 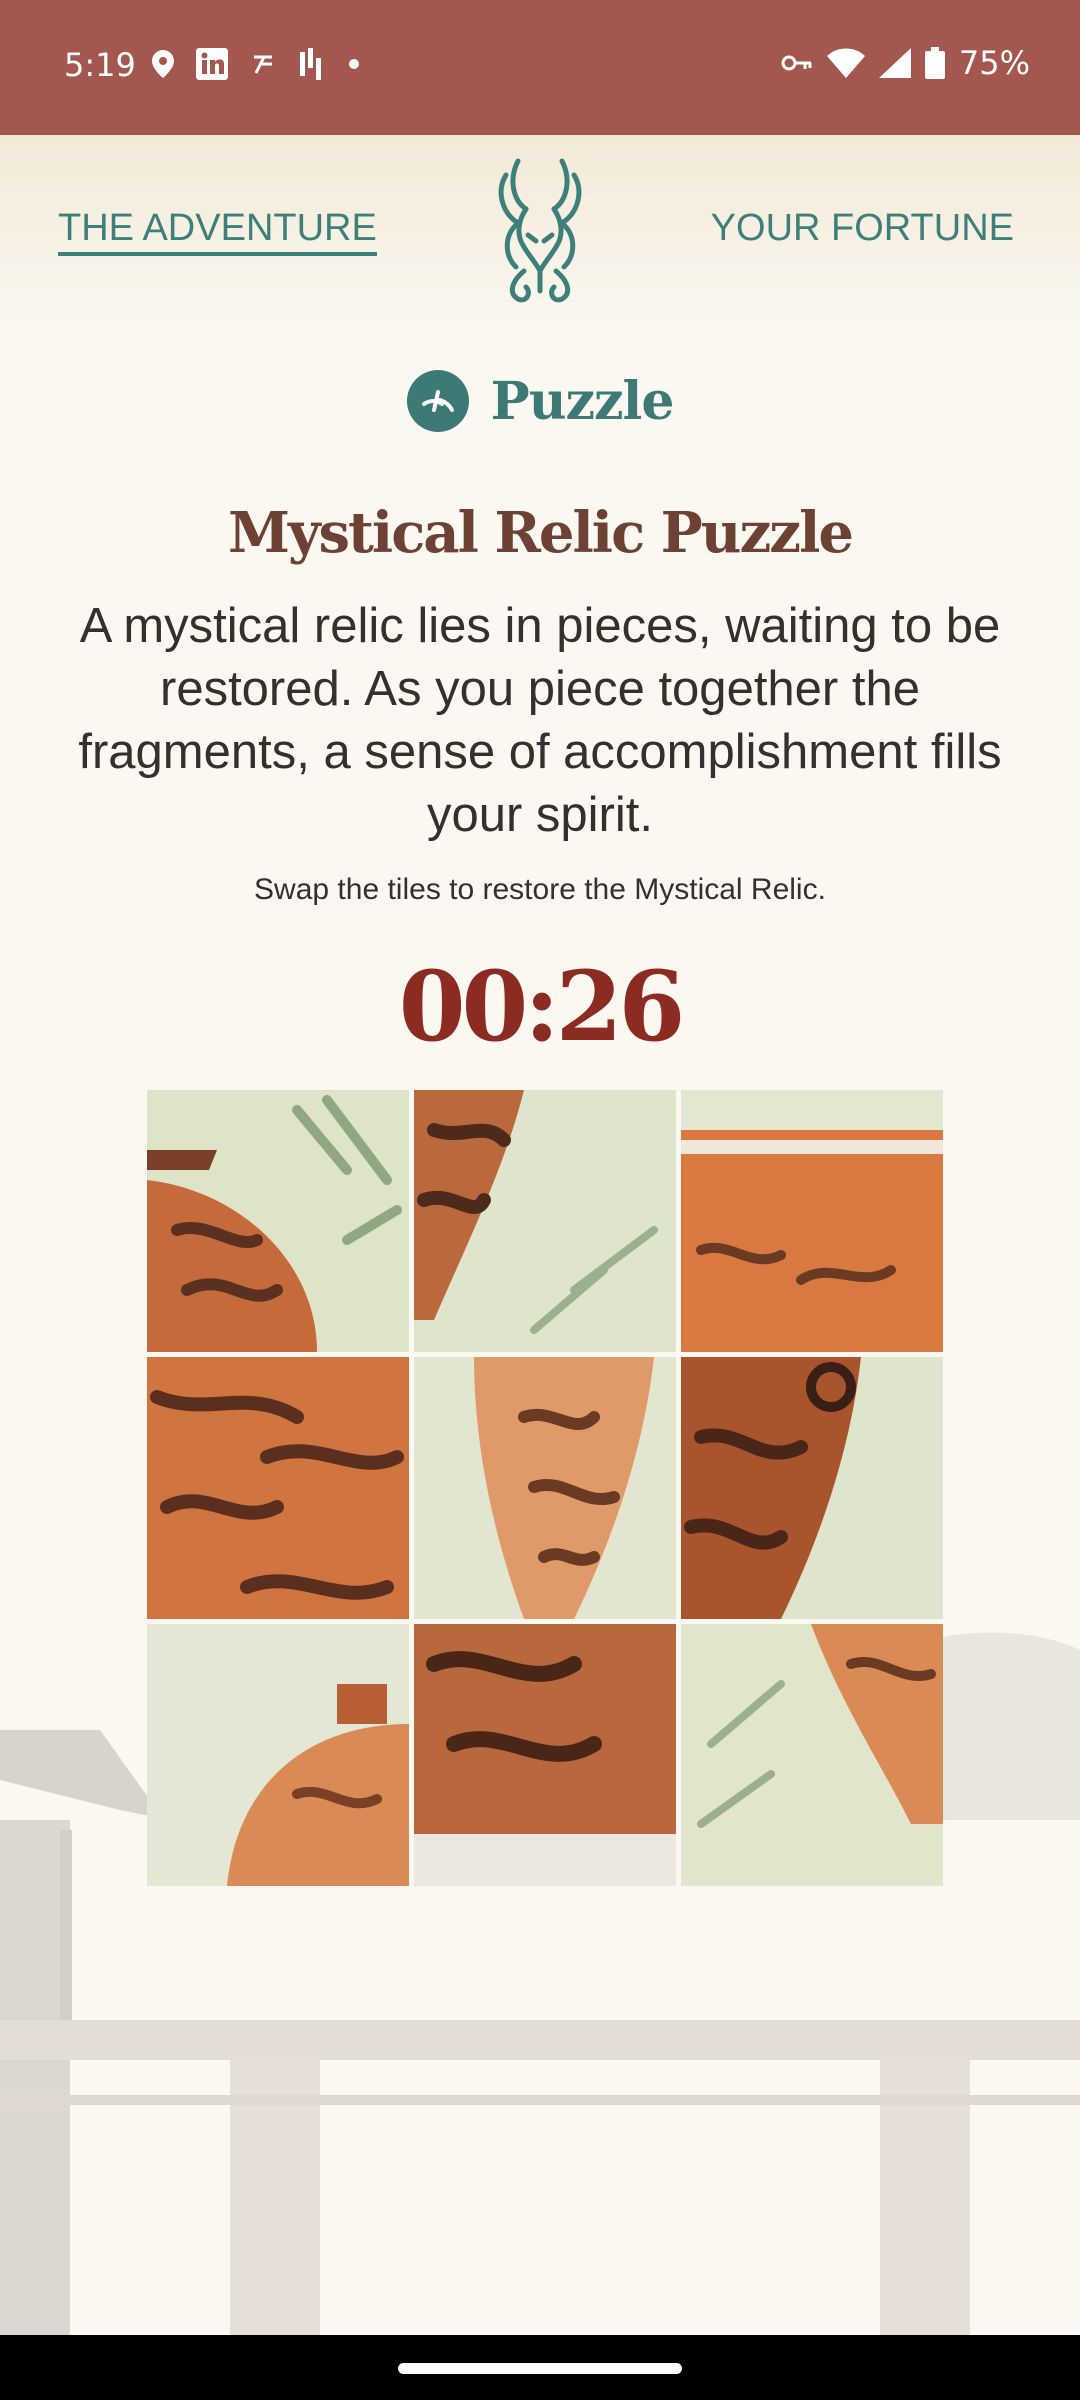 I want to click on status-bar: 5:19 75%, so click(x=540, y=67).